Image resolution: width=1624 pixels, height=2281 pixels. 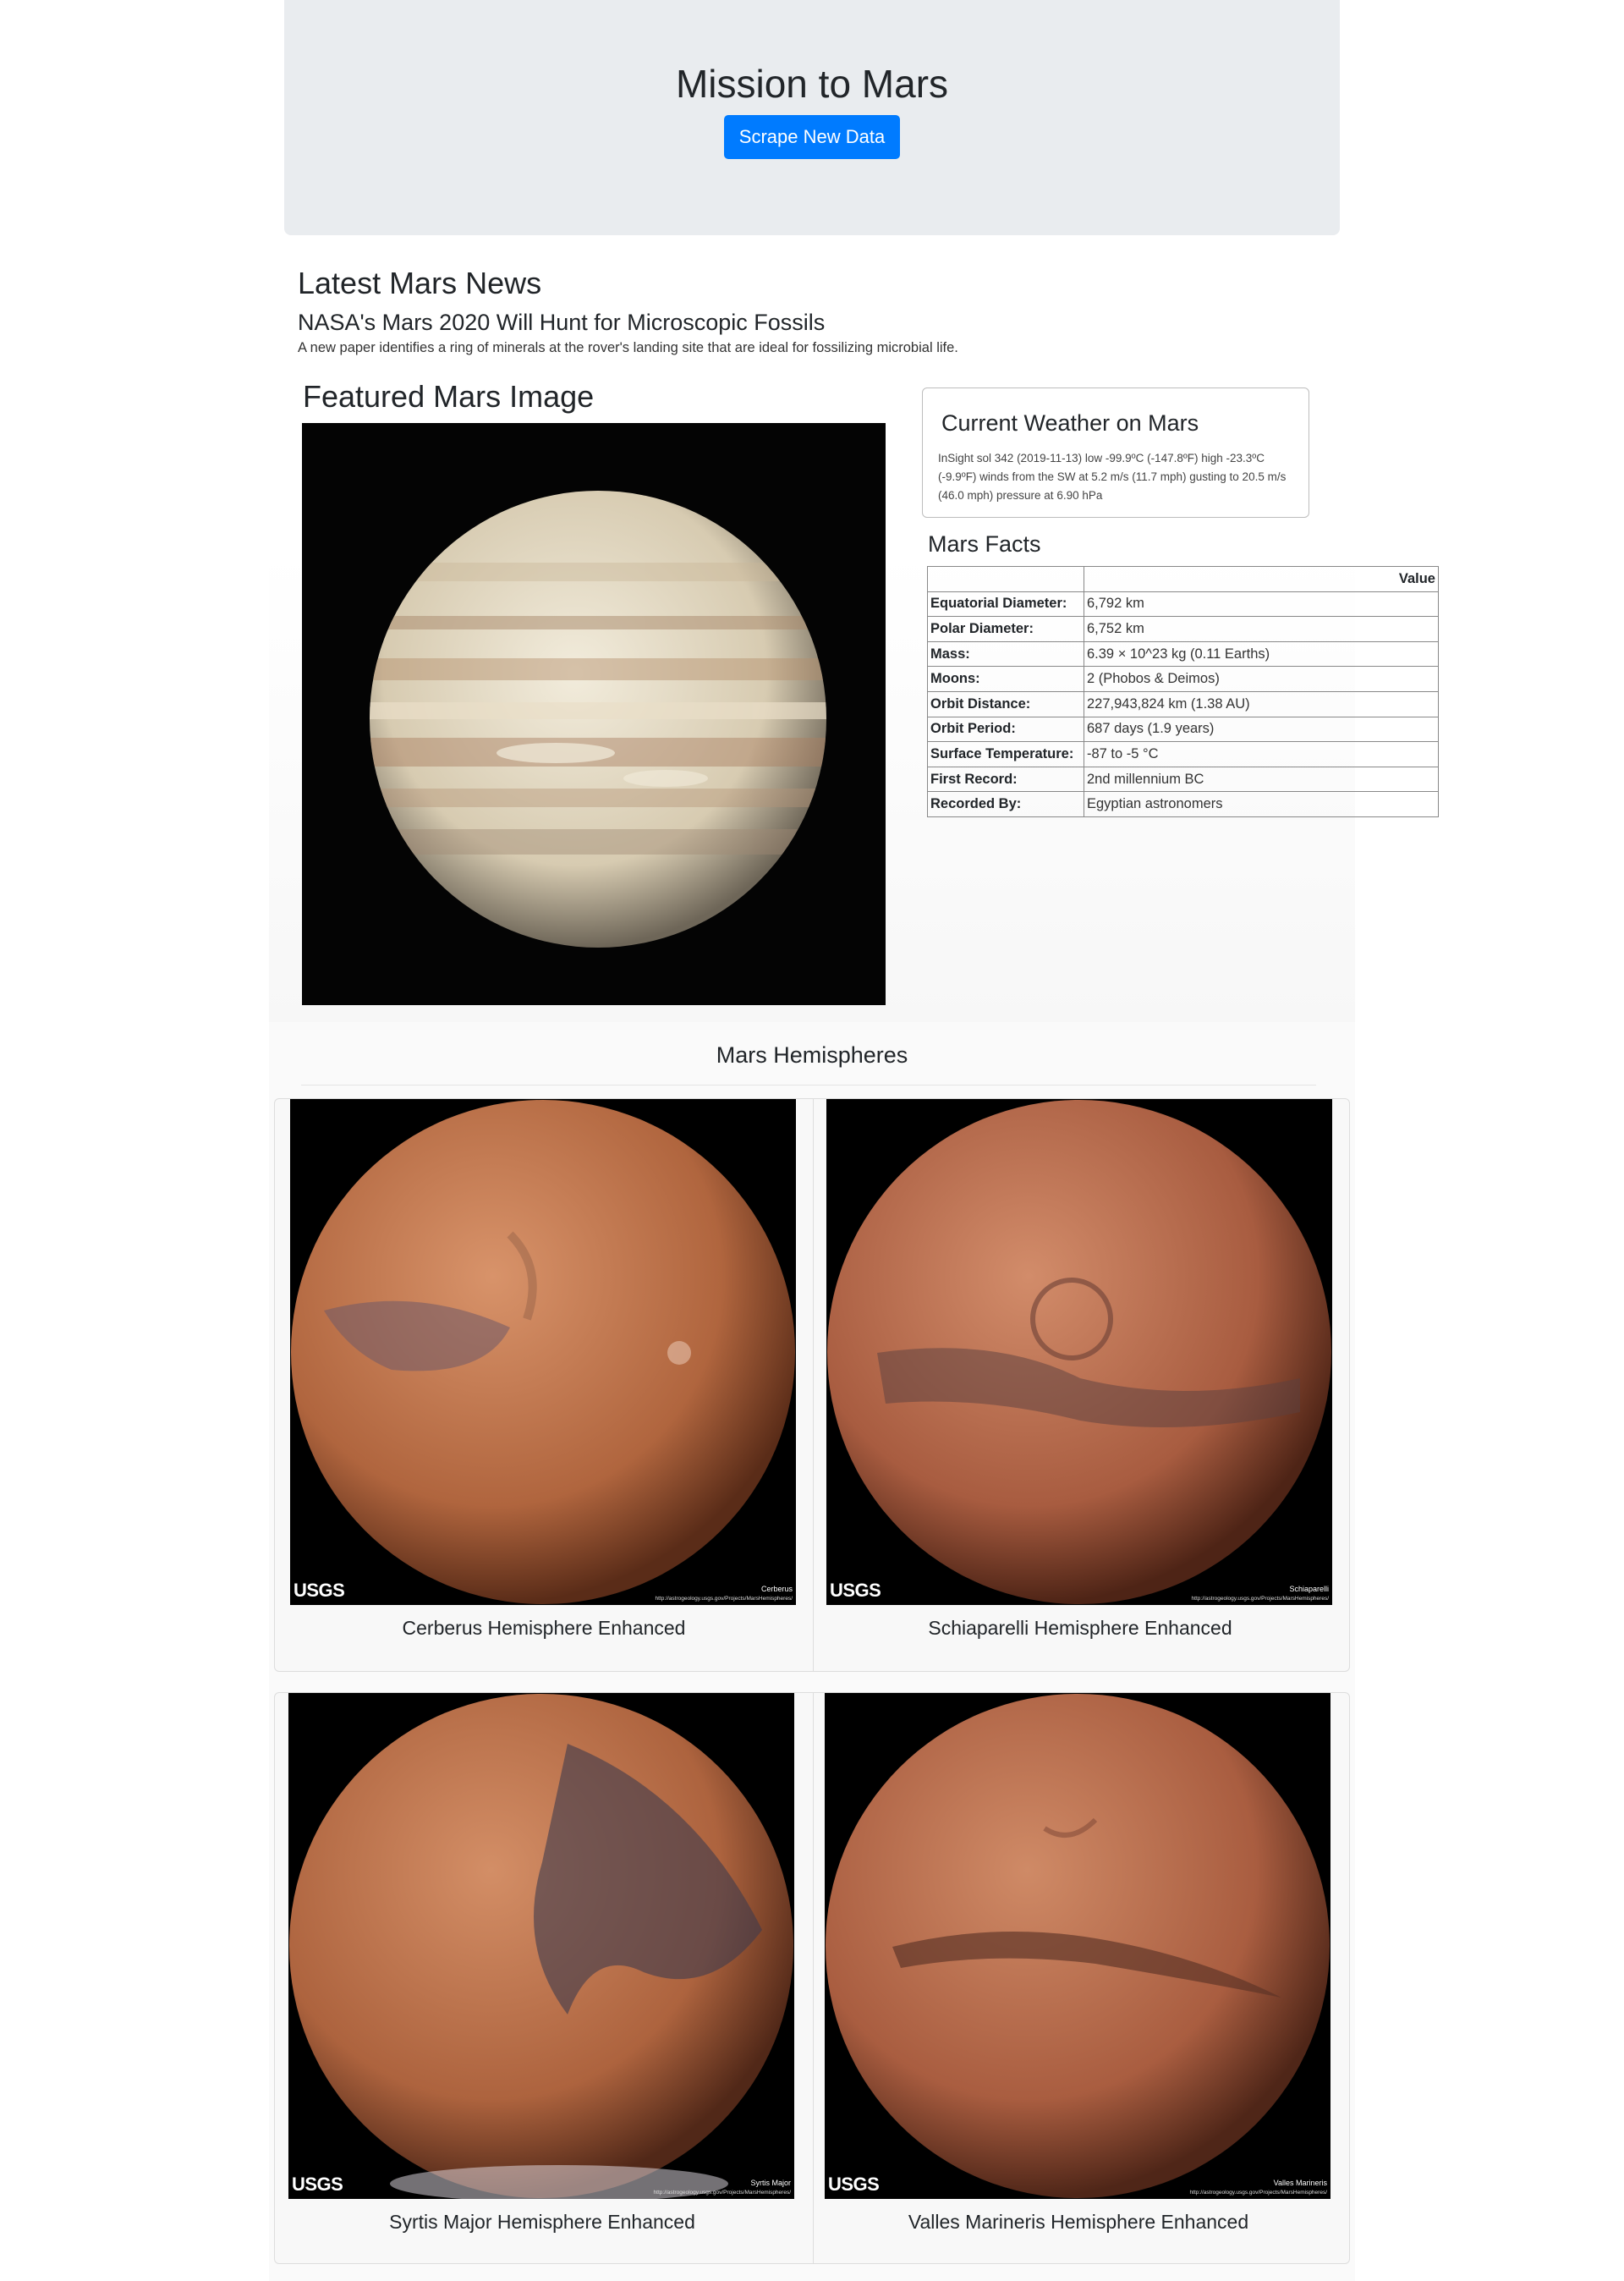 I want to click on fact-label: Recorded By:, so click(x=1005, y=804).